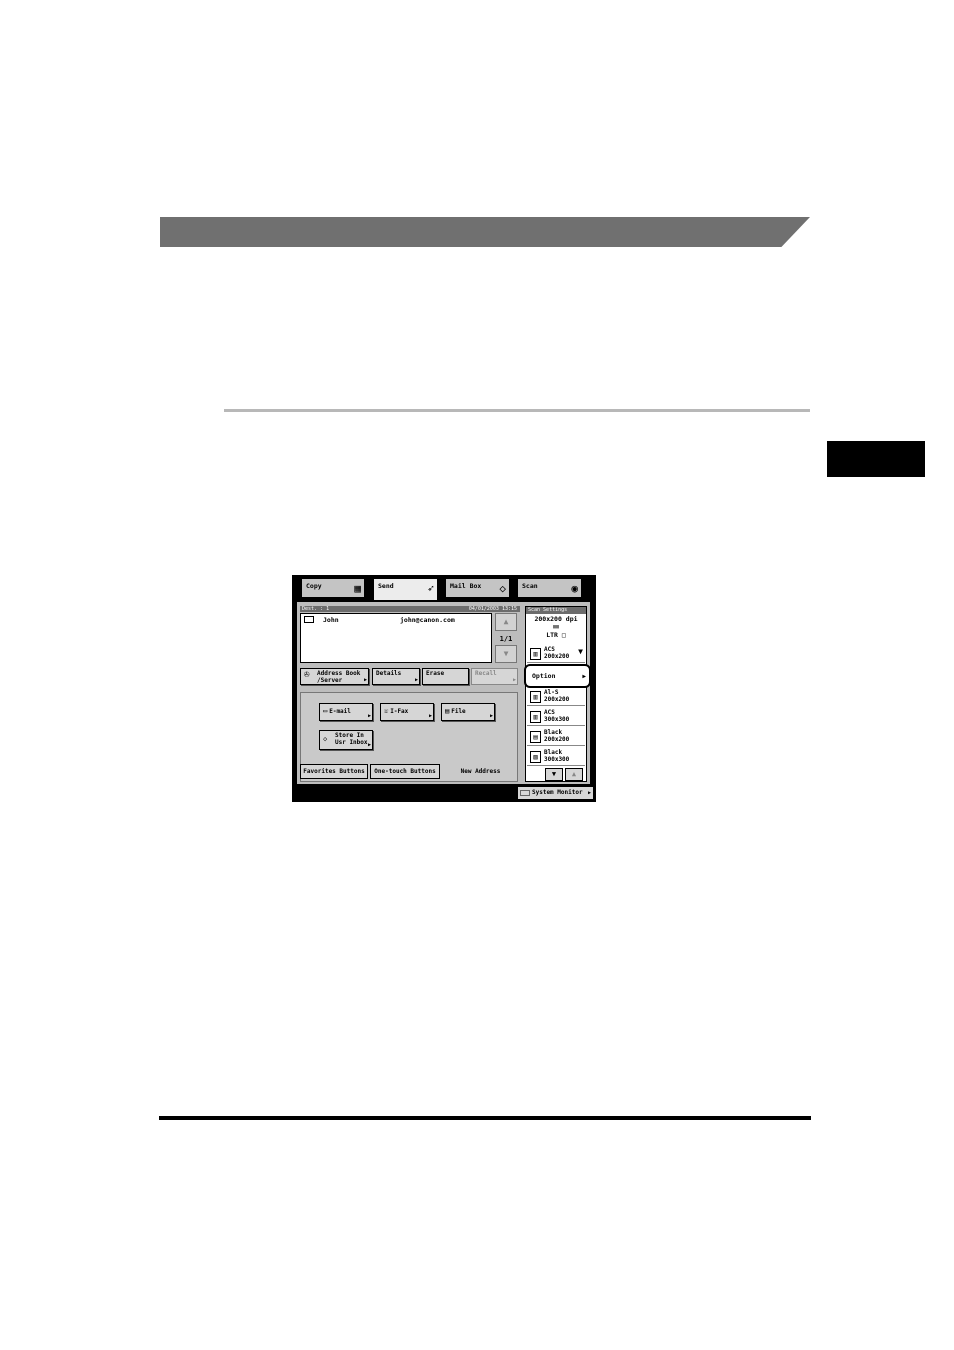 This screenshot has height=1350, width=954. I want to click on ifax-icon: ☏, so click(386, 711).